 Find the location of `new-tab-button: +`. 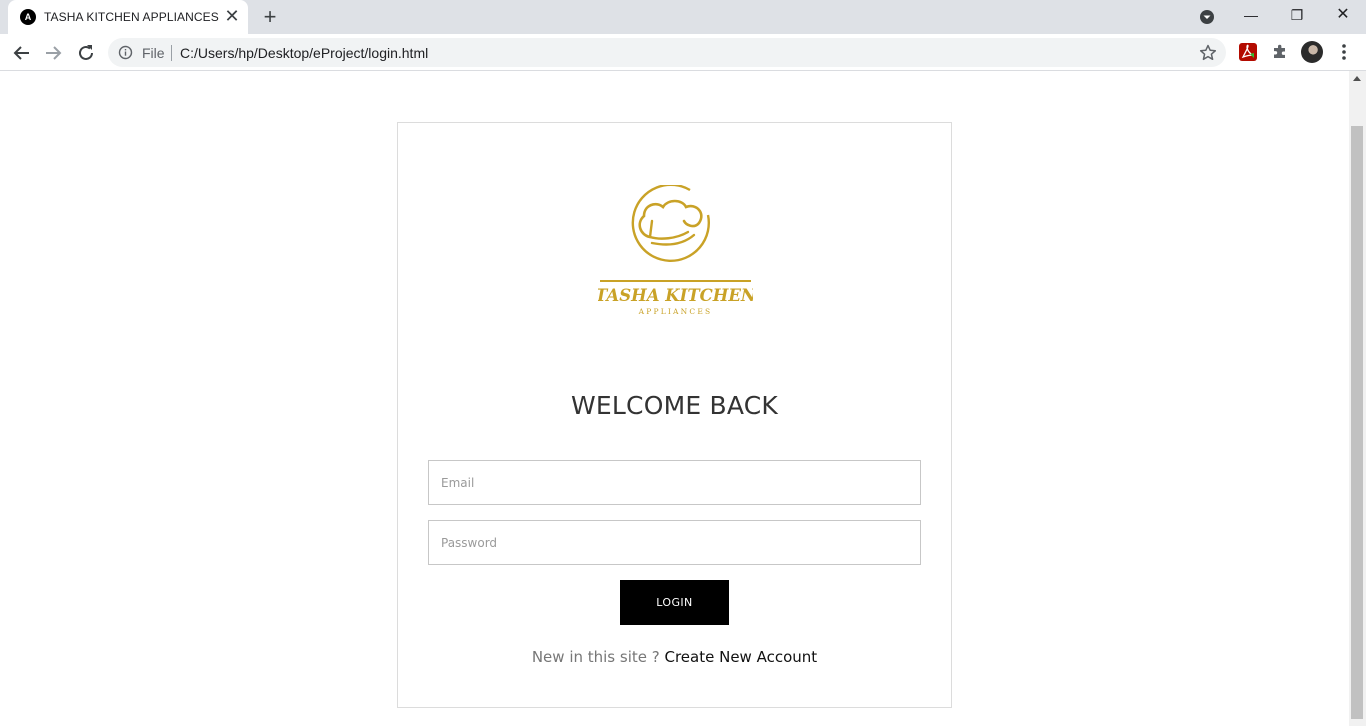

new-tab-button: + is located at coordinates (270, 17).